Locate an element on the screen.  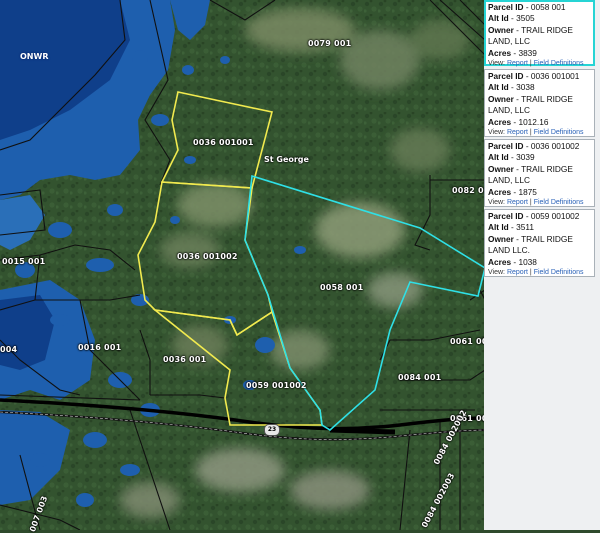
alt-id-row: Alt Id - 3038 is located at coordinates (511, 87).